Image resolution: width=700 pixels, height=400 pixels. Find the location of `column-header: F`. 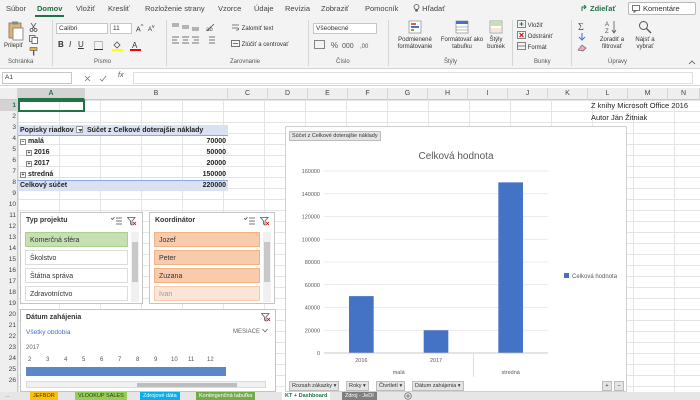

column-header: F is located at coordinates (368, 94).